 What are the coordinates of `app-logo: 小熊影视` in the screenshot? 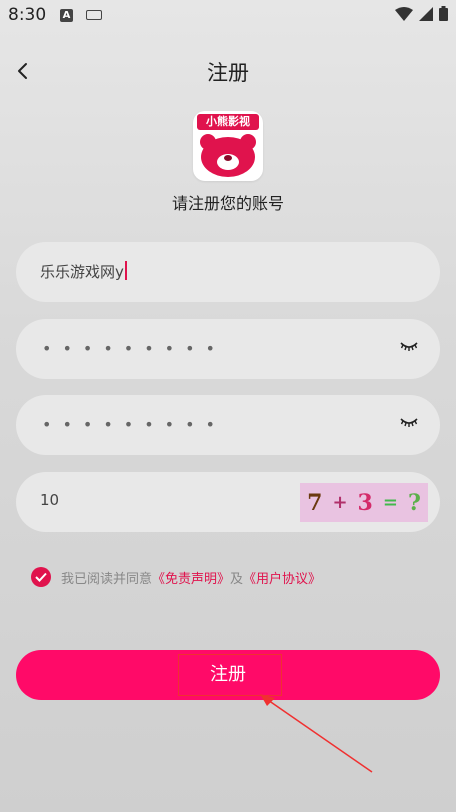 It's located at (228, 146).